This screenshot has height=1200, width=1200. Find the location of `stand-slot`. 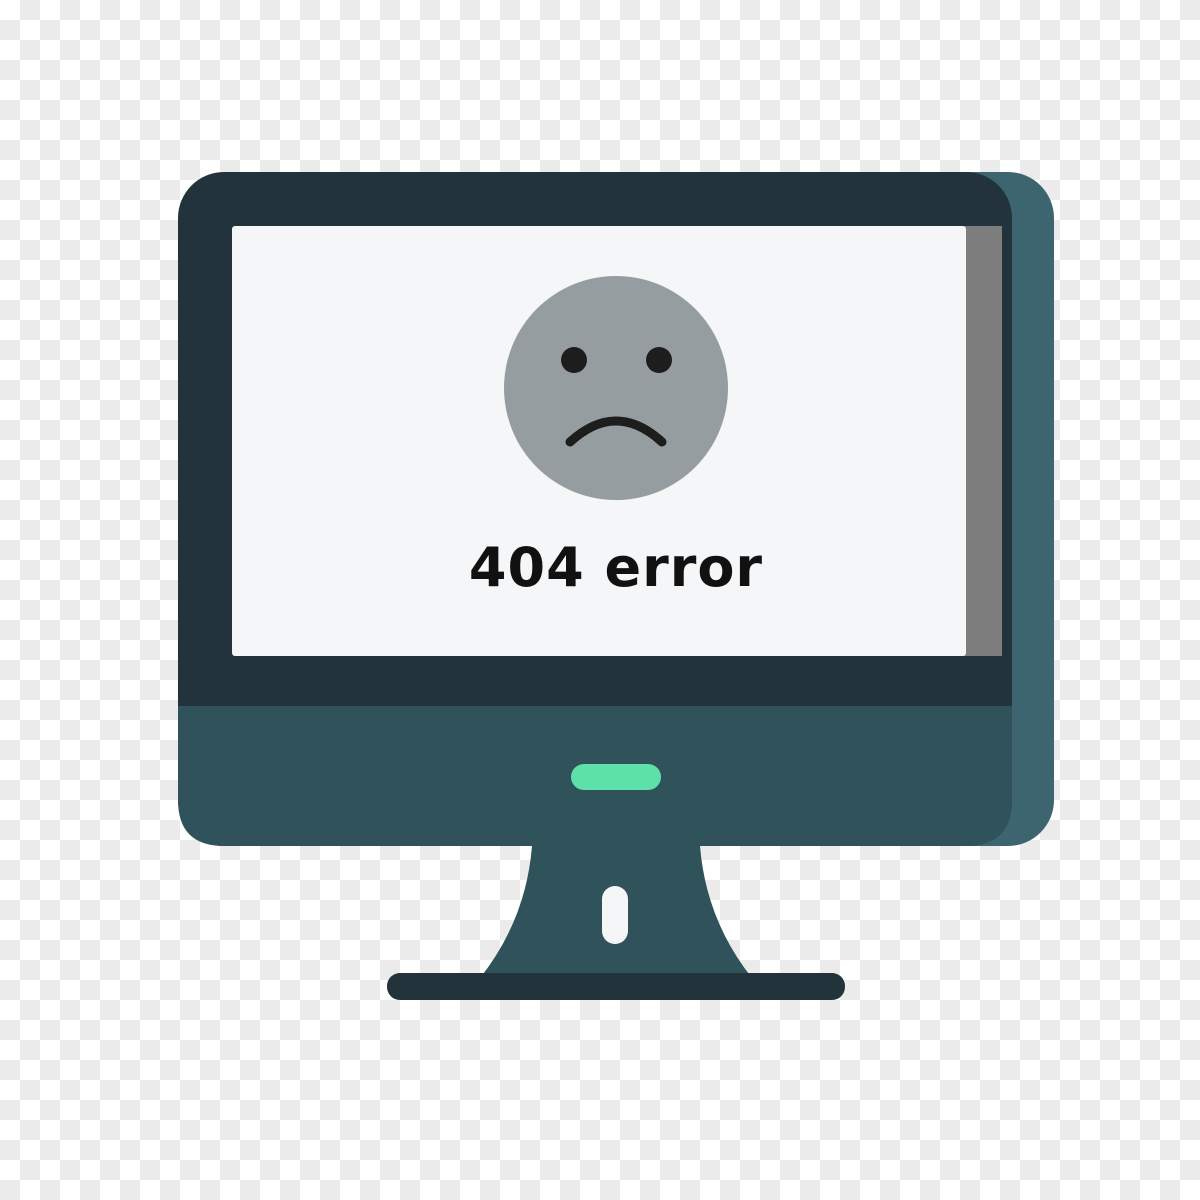

stand-slot is located at coordinates (615, 915).